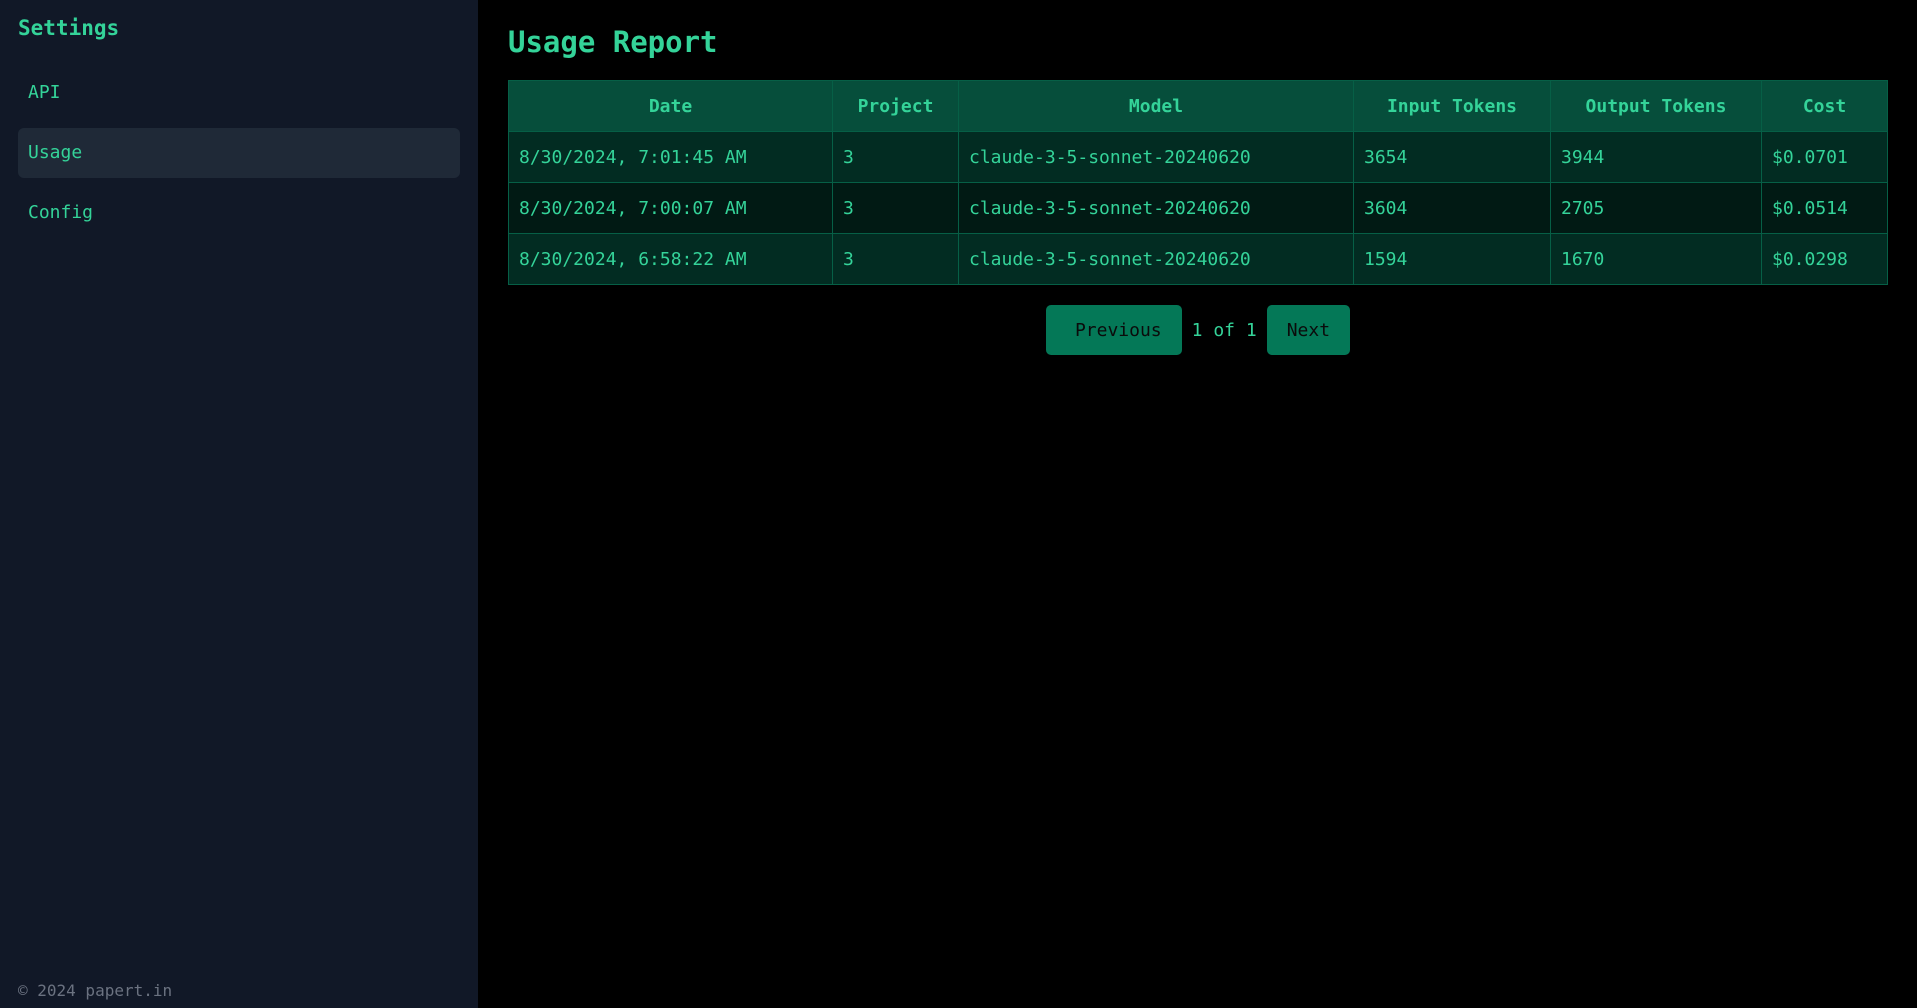  What do you see at coordinates (1156, 106) in the screenshot?
I see `column-header-model: Model` at bounding box center [1156, 106].